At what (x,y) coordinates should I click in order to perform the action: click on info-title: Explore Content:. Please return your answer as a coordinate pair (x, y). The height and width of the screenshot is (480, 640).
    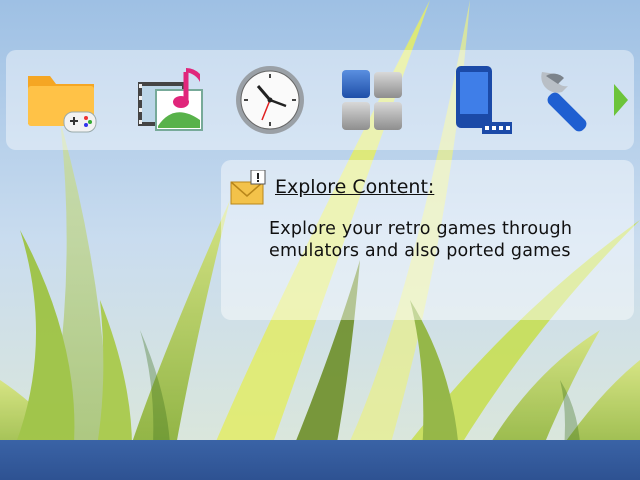
    Looking at the image, I should click on (354, 187).